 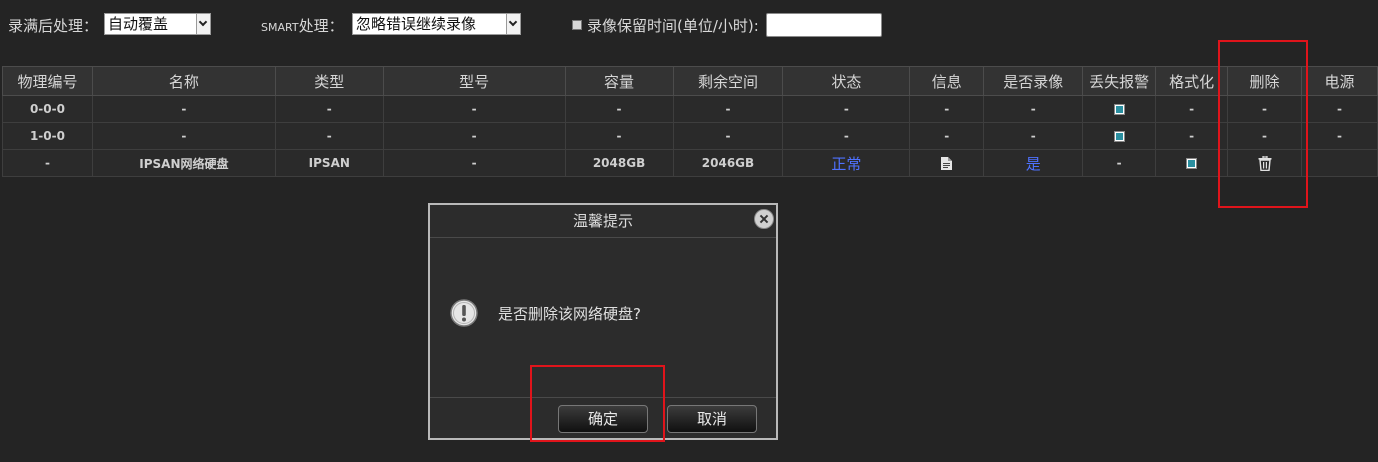 What do you see at coordinates (619, 81) in the screenshot?
I see `col-header-capacity: 容量` at bounding box center [619, 81].